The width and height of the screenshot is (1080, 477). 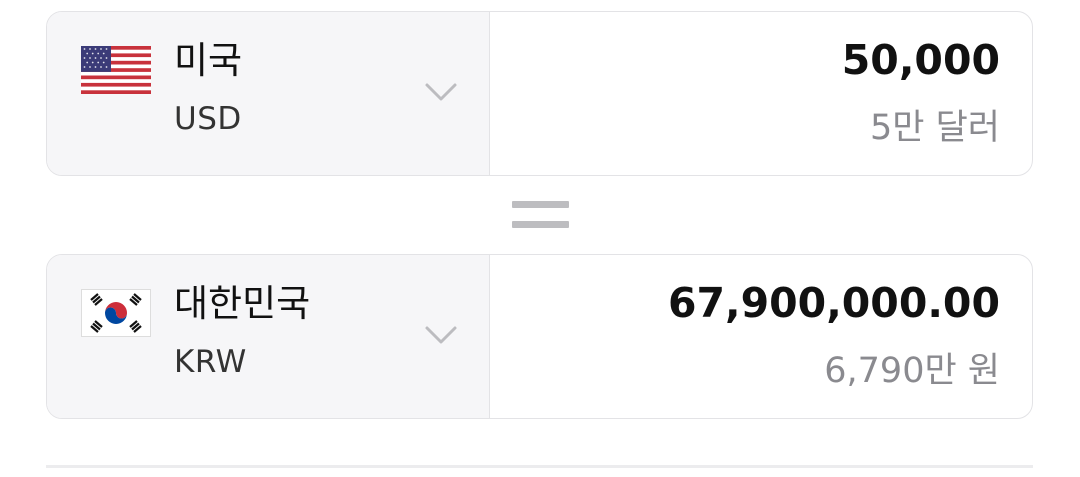 I want to click on from-amount-in-words: 5만 달러, so click(x=935, y=128).